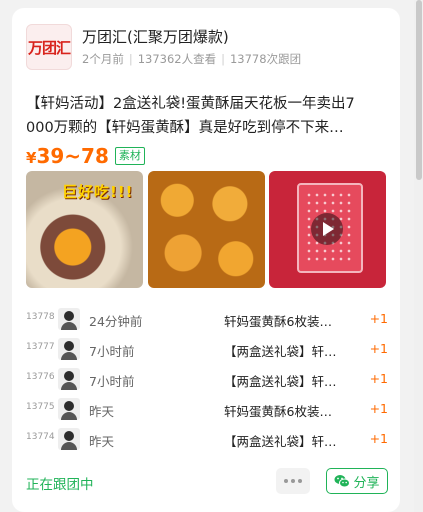  What do you see at coordinates (366, 483) in the screenshot?
I see `share-label: 分享` at bounding box center [366, 483].